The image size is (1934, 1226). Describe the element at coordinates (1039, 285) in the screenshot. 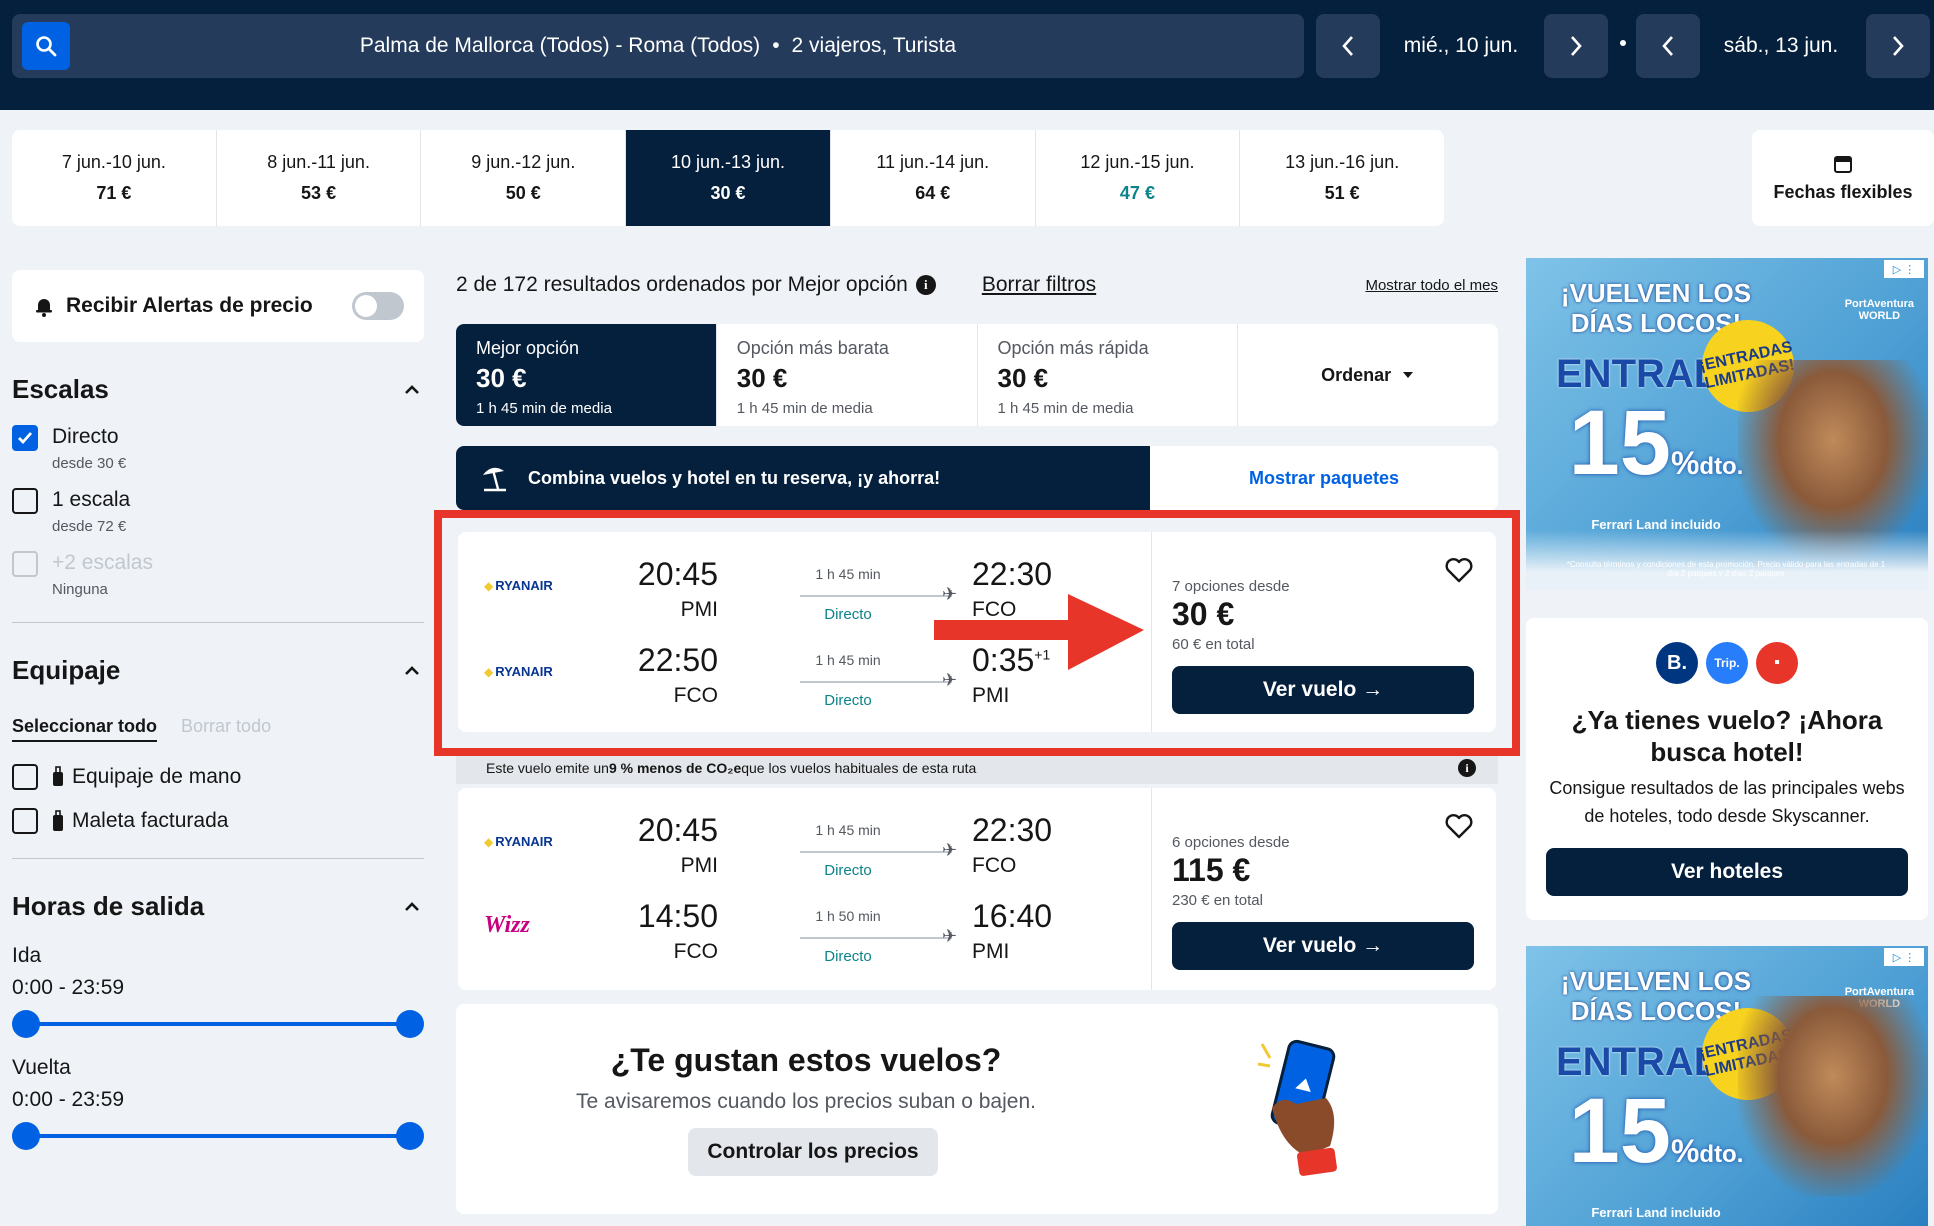

I see `clear-filters-link: Borrar filtros` at that location.